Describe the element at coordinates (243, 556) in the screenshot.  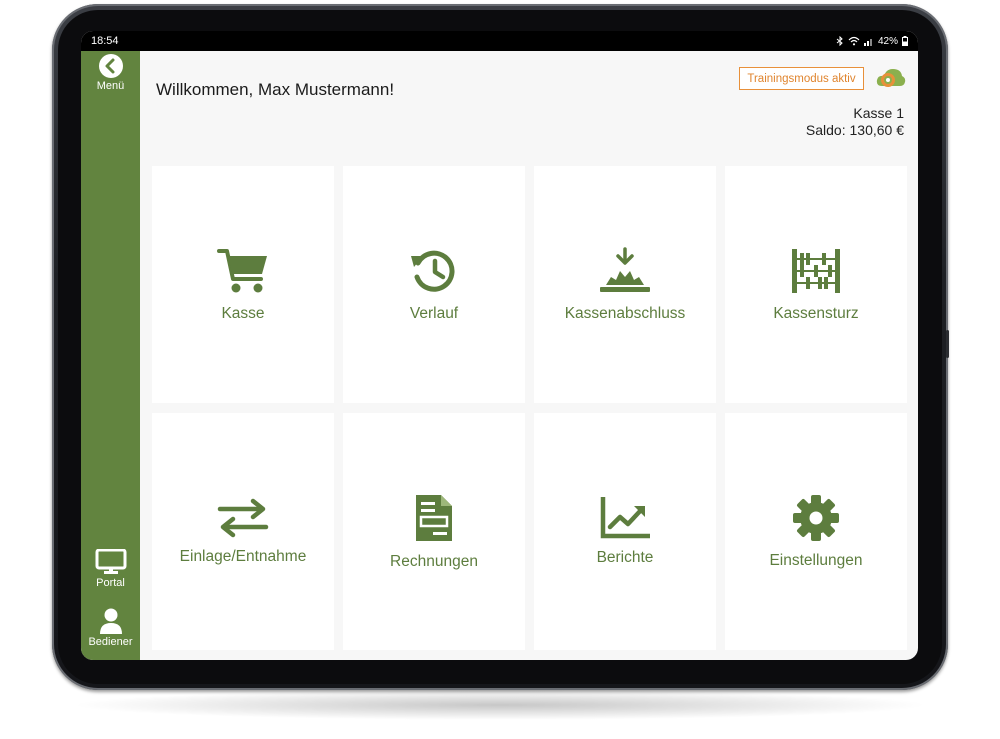
I see `tile-label: Einlage/Entnahme` at that location.